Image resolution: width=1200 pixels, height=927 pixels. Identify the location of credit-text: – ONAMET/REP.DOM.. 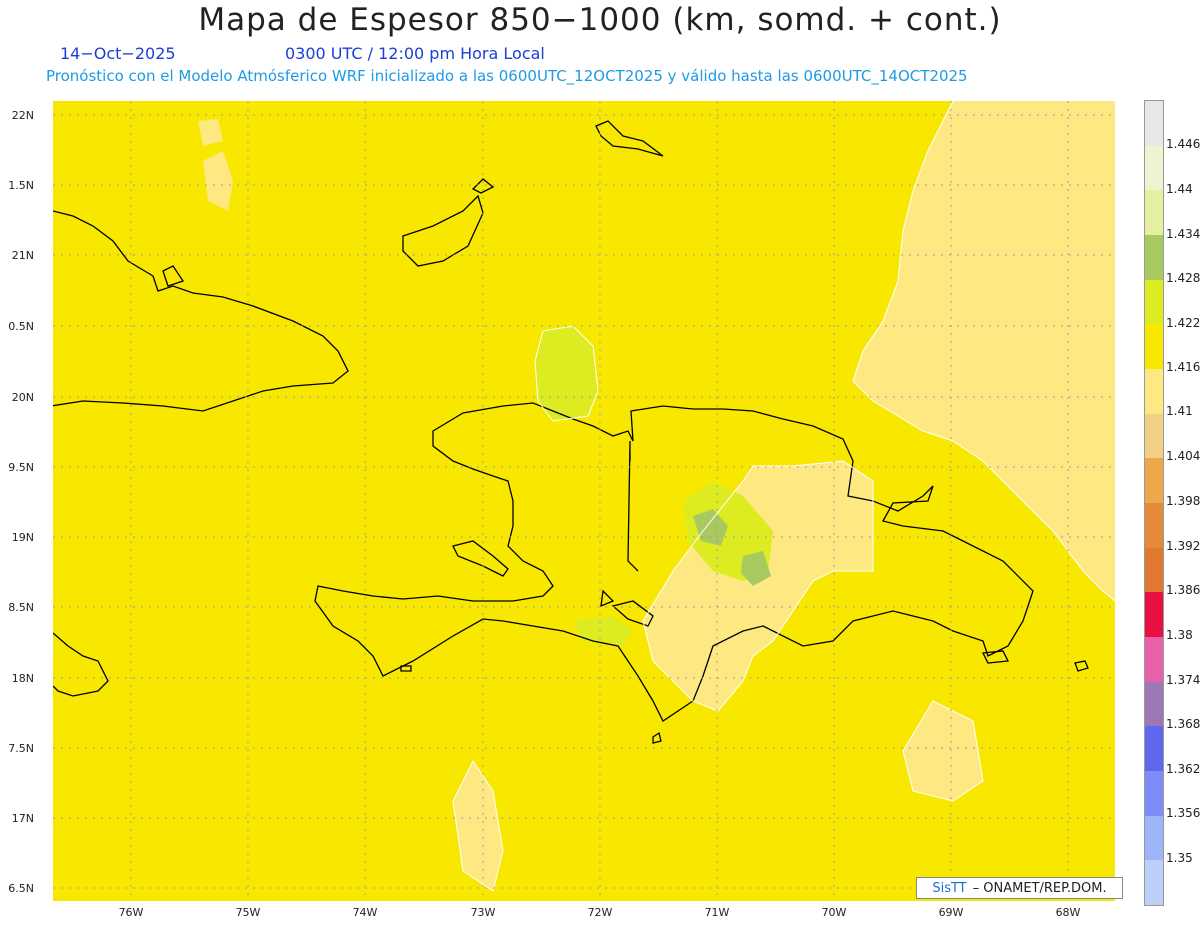
(1039, 888).